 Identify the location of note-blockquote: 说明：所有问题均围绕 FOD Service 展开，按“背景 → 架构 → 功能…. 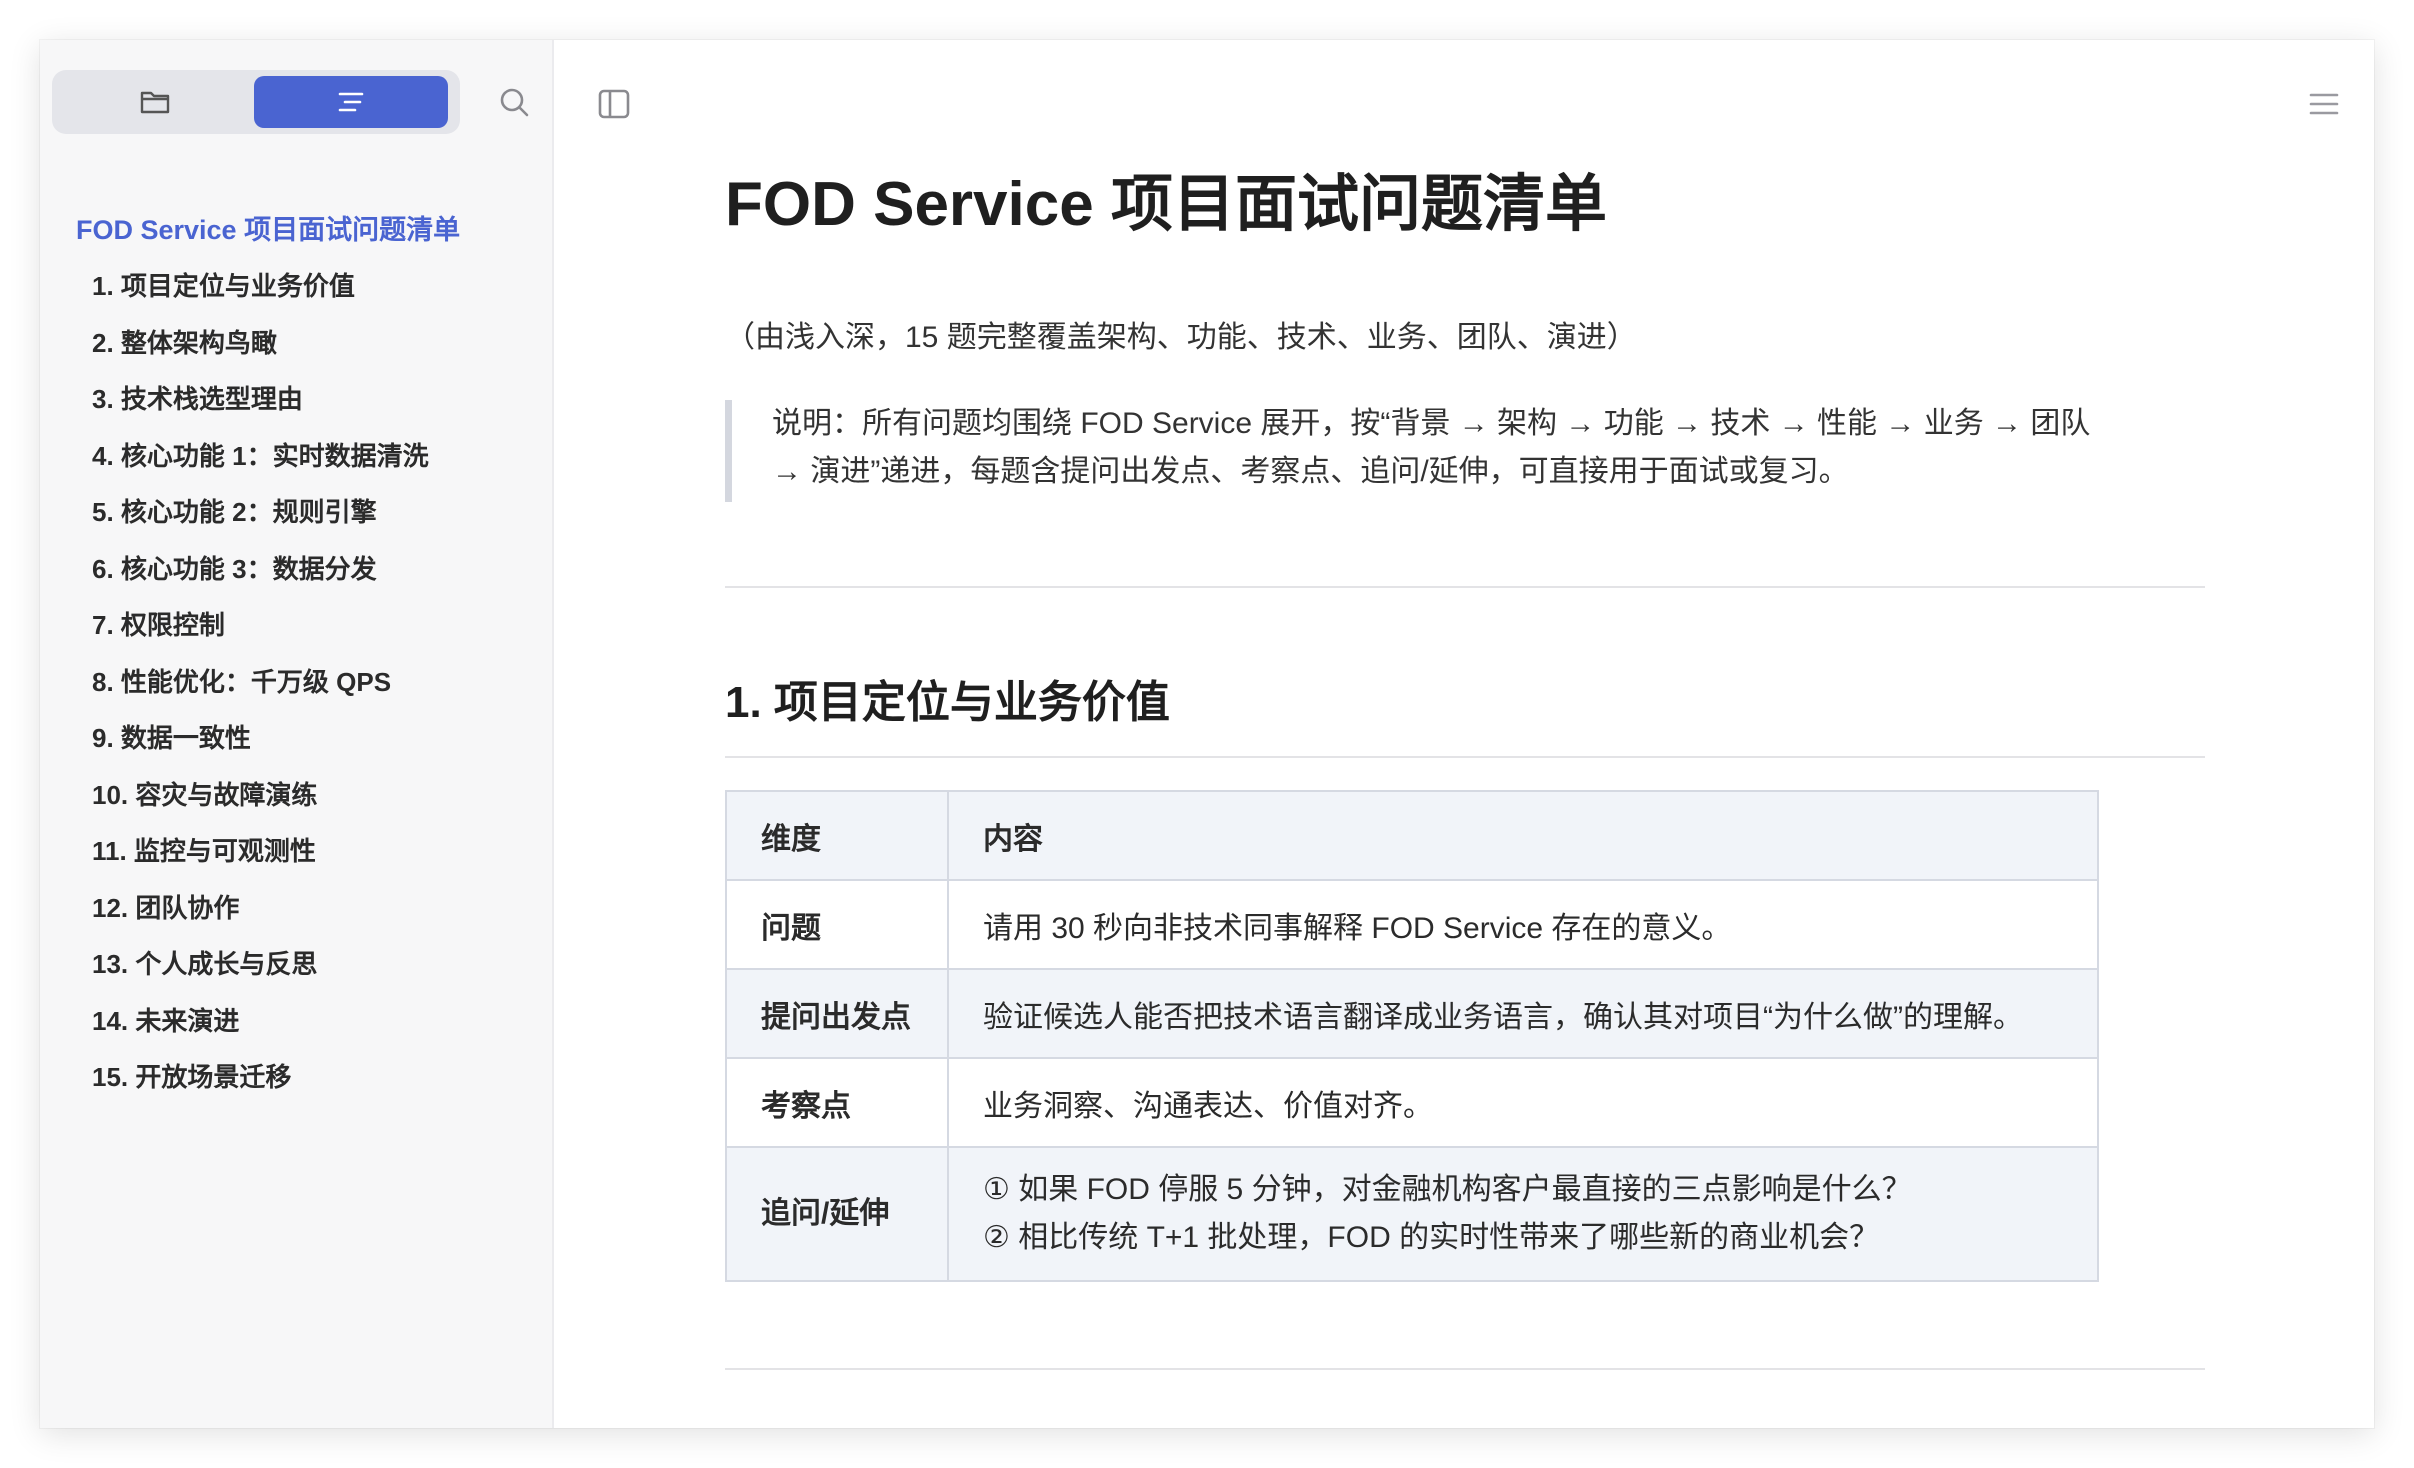
(1465, 451).